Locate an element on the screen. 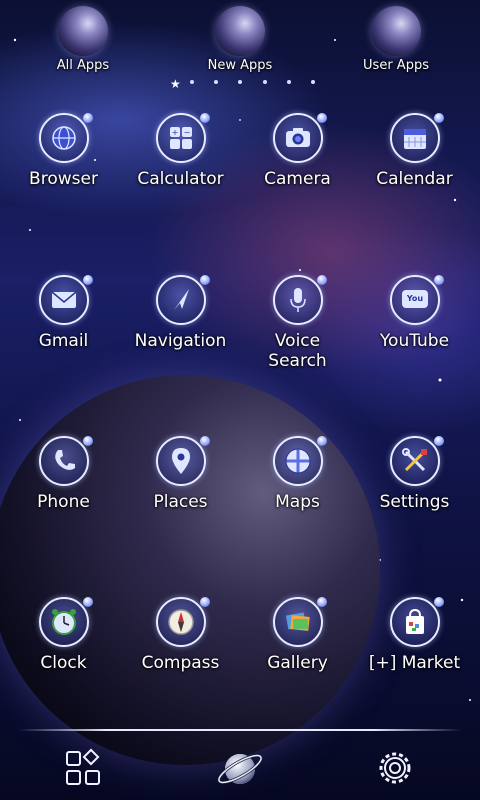  app-youtube: You YouTube is located at coordinates (414, 313).